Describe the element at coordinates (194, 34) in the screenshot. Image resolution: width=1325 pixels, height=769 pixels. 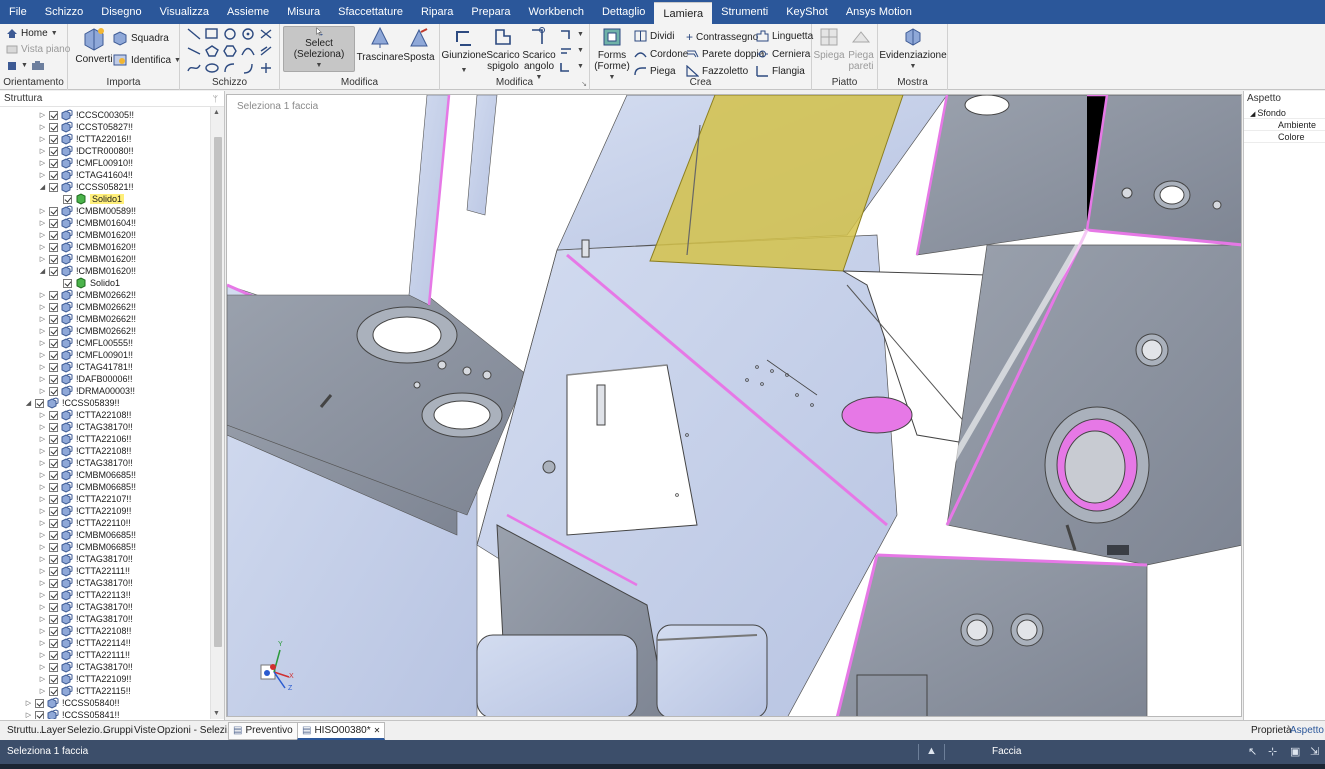
I see `line-tool-icon` at that location.